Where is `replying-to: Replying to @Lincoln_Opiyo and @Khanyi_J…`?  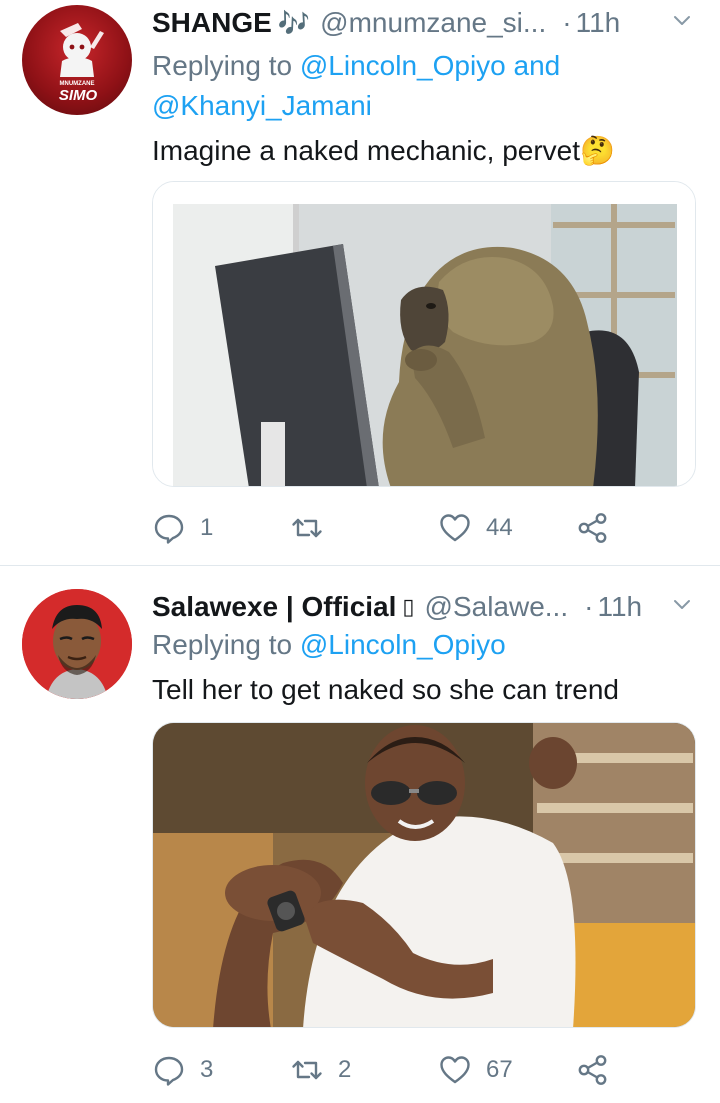 replying-to: Replying to @Lincoln_Opiyo and @Khanyi_J… is located at coordinates (424, 86).